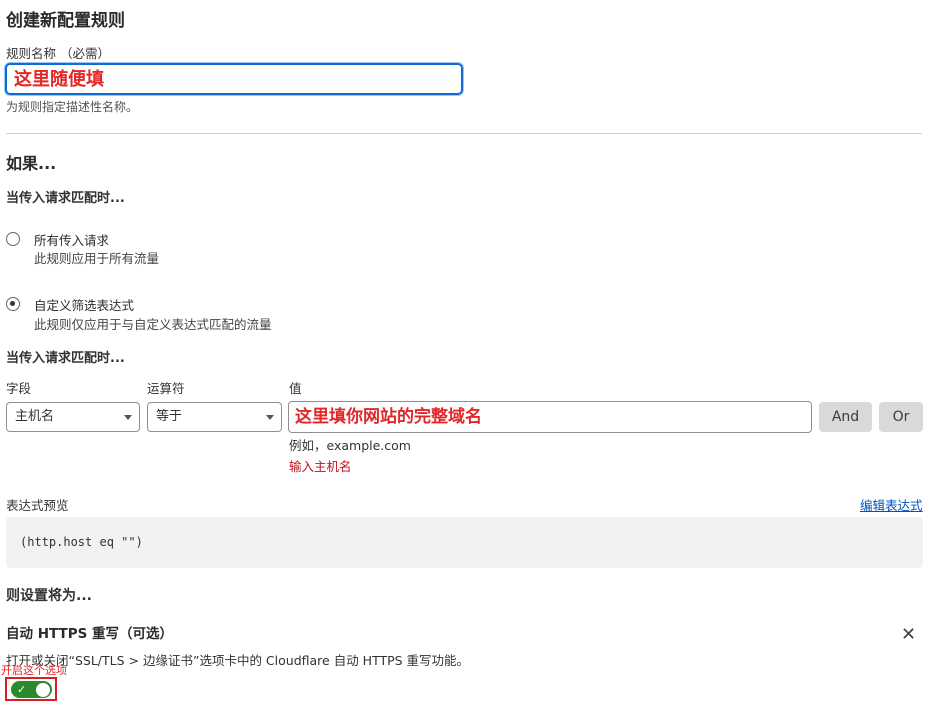  What do you see at coordinates (901, 417) in the screenshot?
I see `or-button: Or` at bounding box center [901, 417].